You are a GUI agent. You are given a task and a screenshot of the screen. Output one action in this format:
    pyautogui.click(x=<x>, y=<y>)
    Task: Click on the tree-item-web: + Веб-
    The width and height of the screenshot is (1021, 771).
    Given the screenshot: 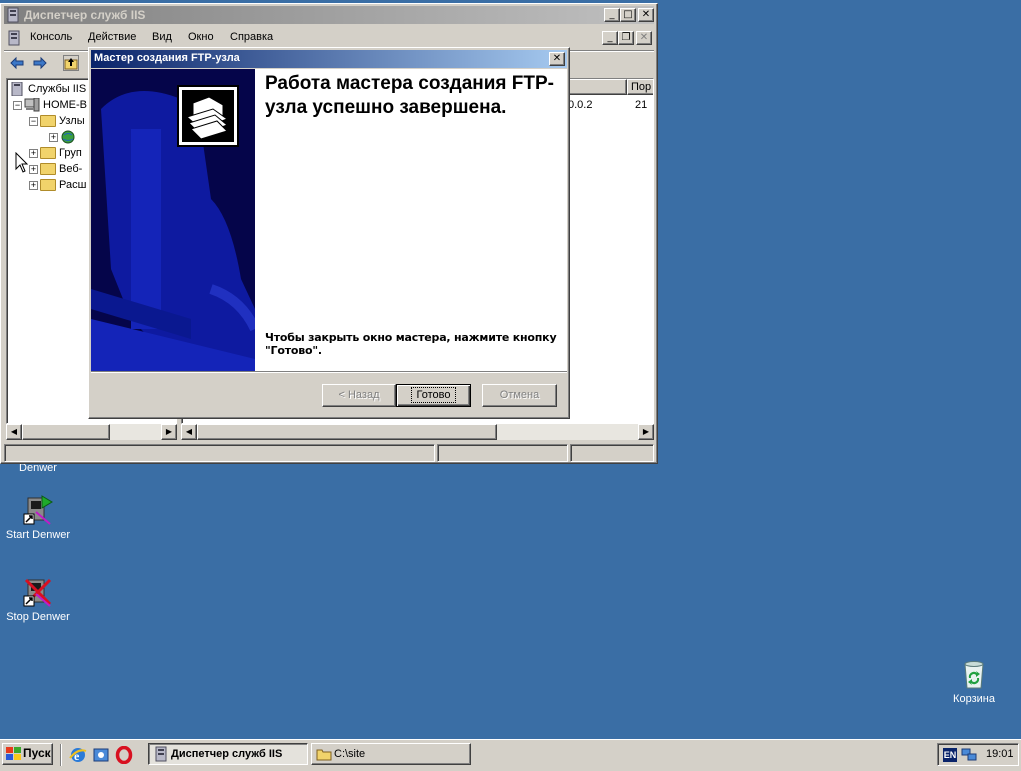 What is the action you would take?
    pyautogui.click(x=55, y=169)
    